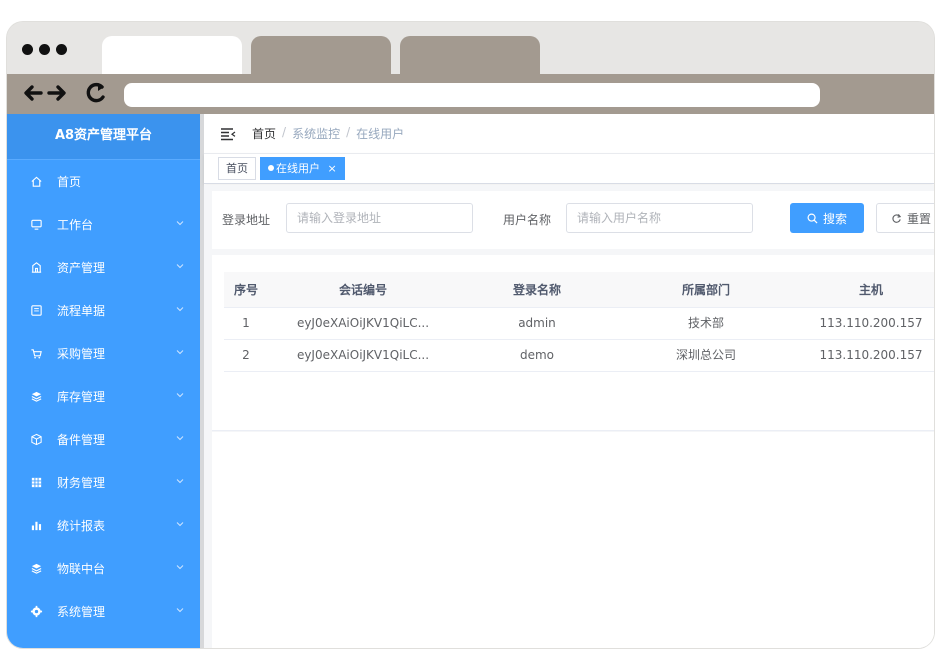  I want to click on bar-chart-icon, so click(36, 526).